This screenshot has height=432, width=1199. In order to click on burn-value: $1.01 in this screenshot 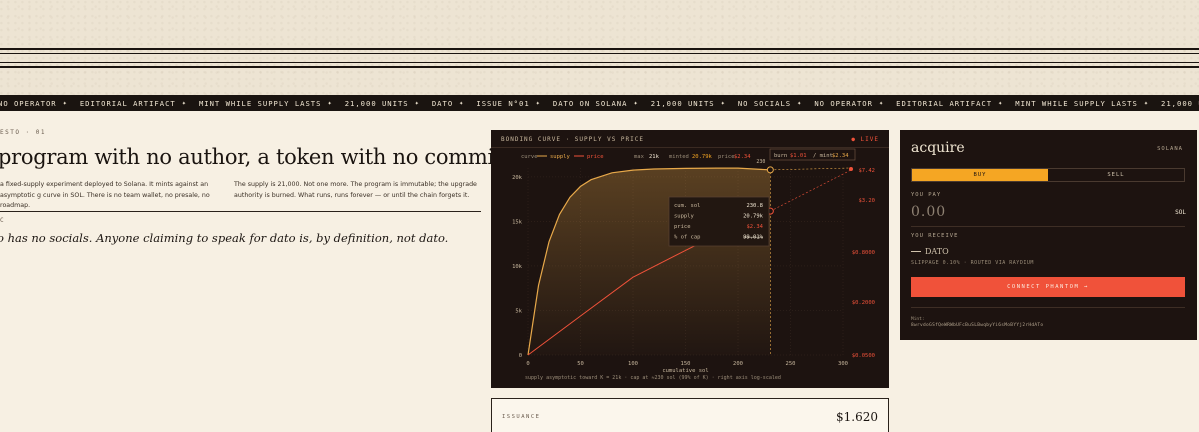, I will do `click(798, 156)`.